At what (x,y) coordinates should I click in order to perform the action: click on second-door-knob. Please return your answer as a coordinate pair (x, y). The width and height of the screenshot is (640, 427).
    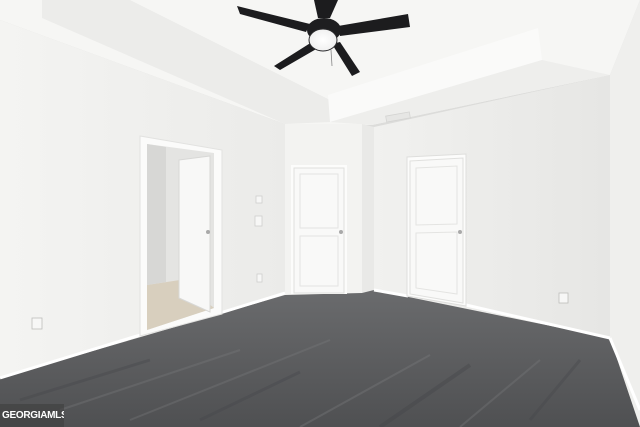
    Looking at the image, I should click on (460, 232).